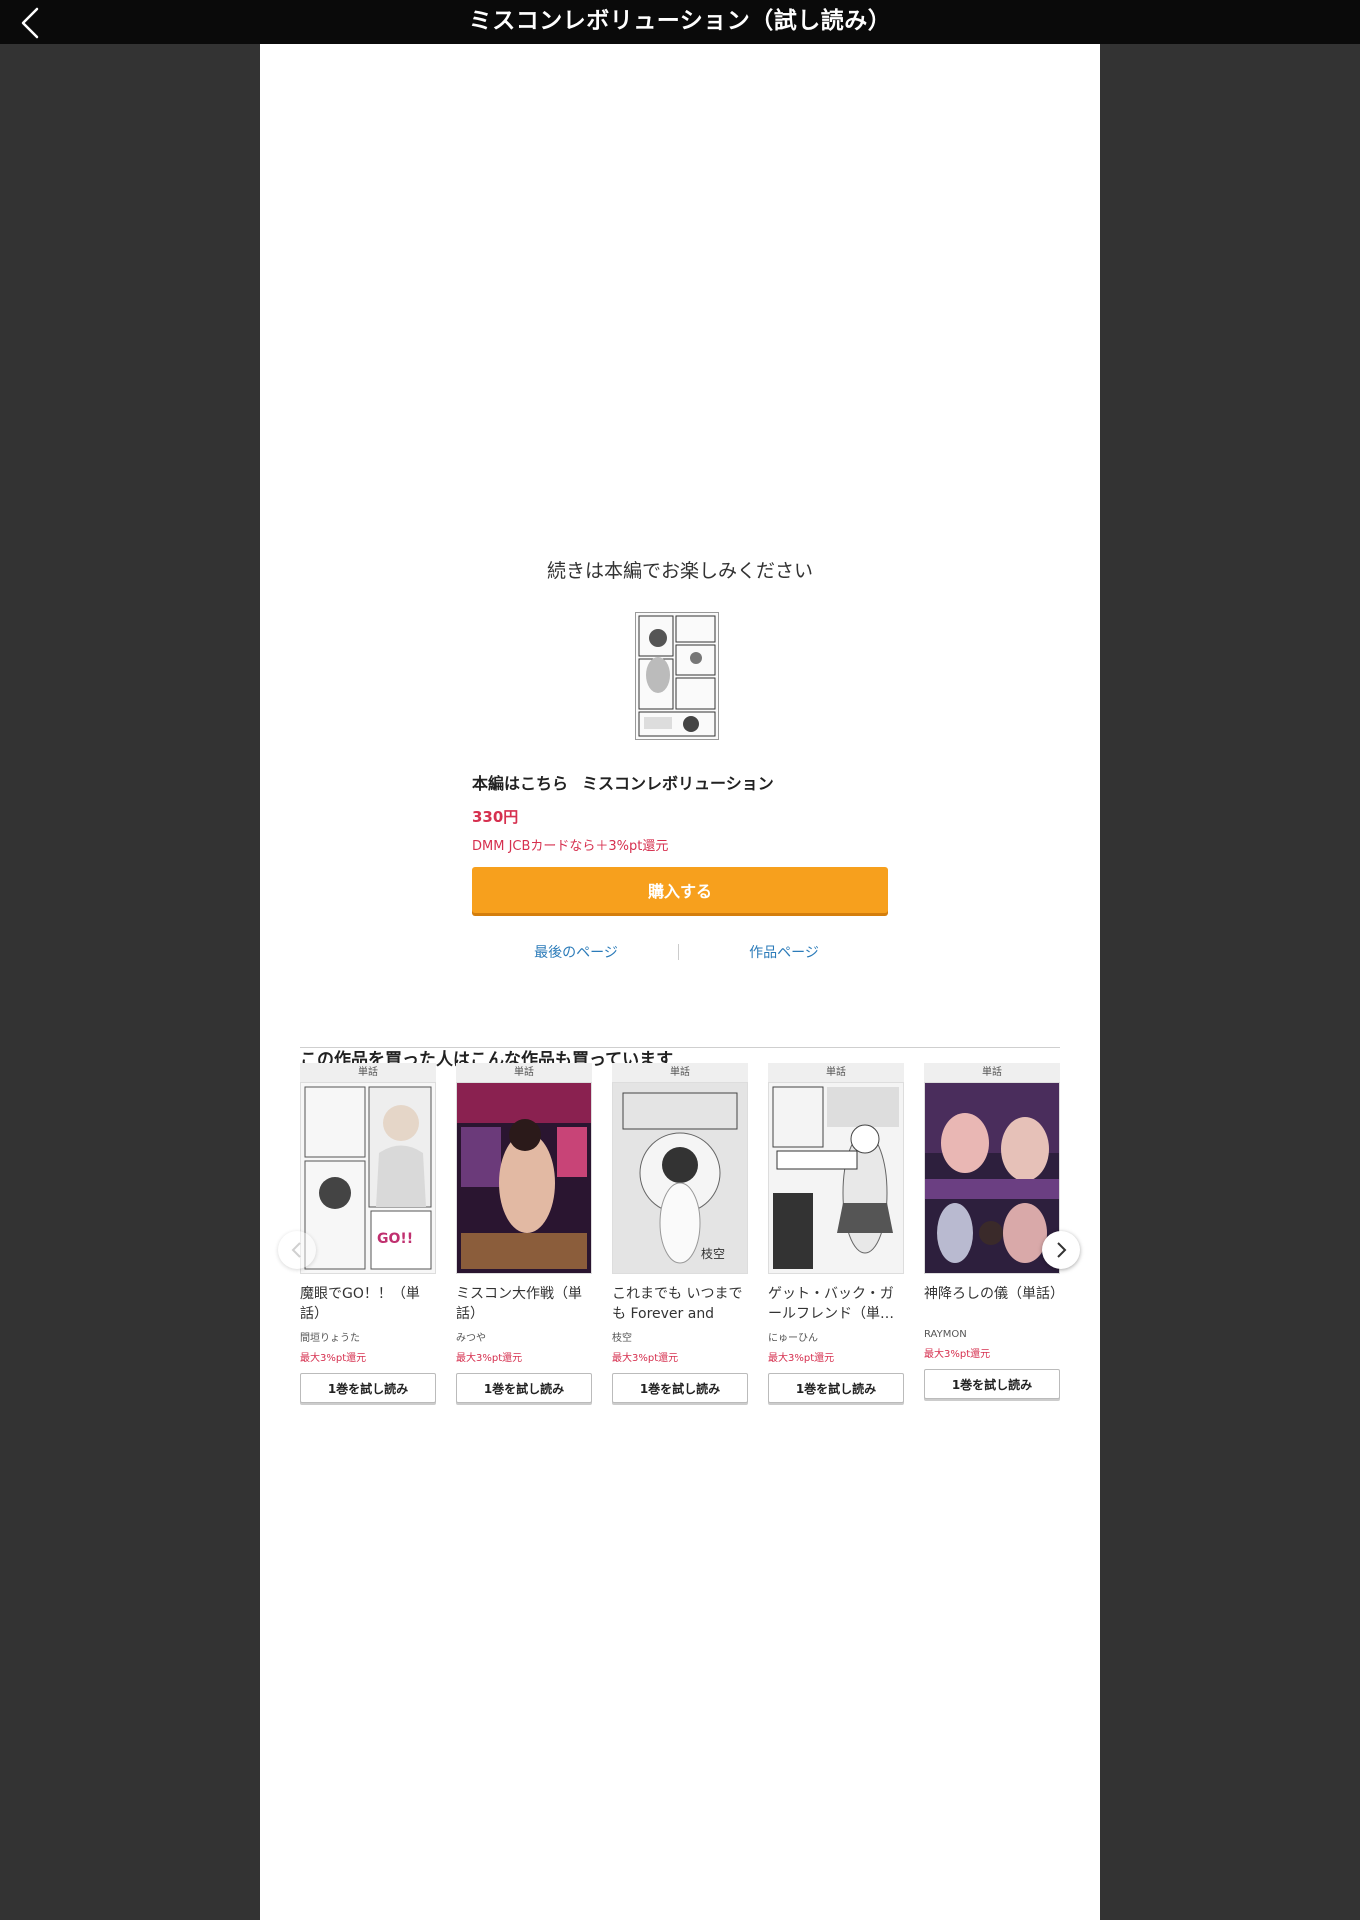  I want to click on product-prefix: 本編はこちら, so click(520, 783).